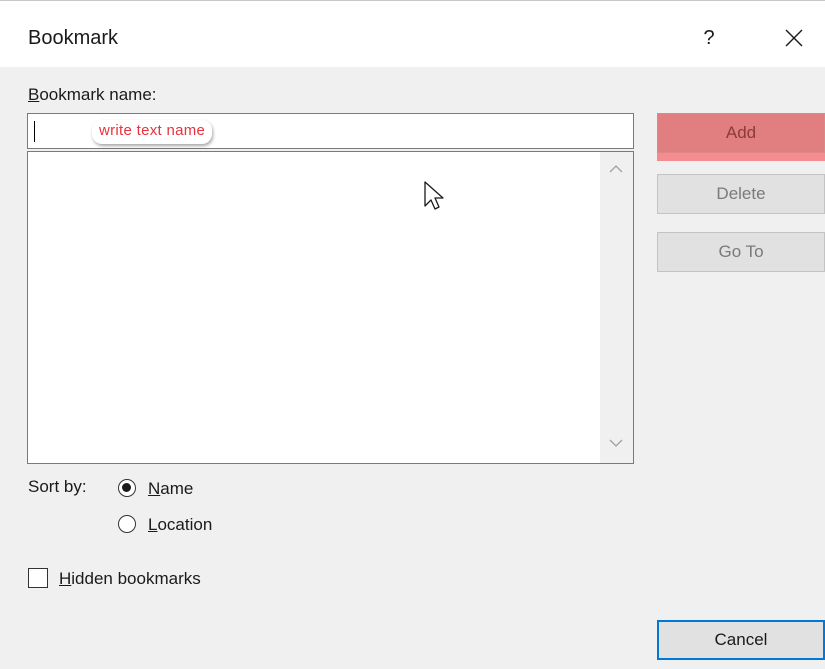 This screenshot has height=669, width=825. What do you see at coordinates (73, 38) in the screenshot?
I see `dialog-title: Bookmark` at bounding box center [73, 38].